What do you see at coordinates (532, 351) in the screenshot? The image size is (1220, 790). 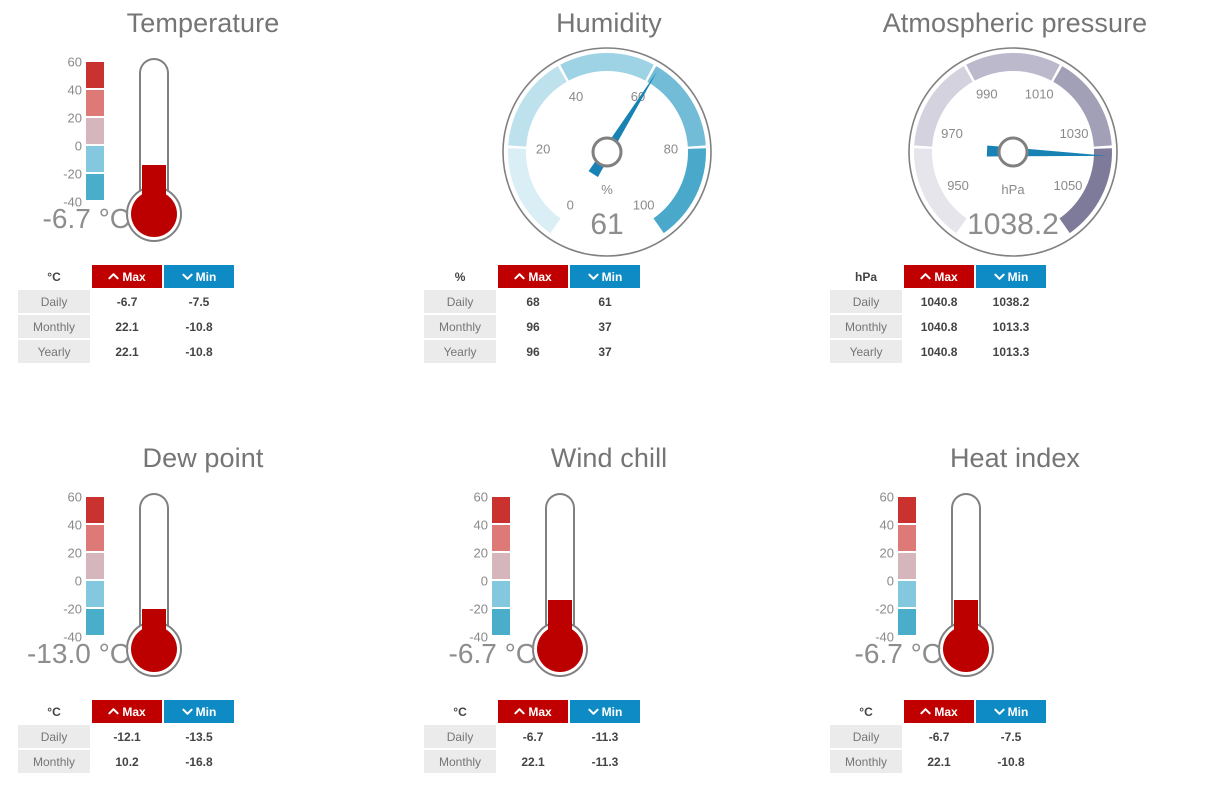 I see `table-row: Yearly 96 37` at bounding box center [532, 351].